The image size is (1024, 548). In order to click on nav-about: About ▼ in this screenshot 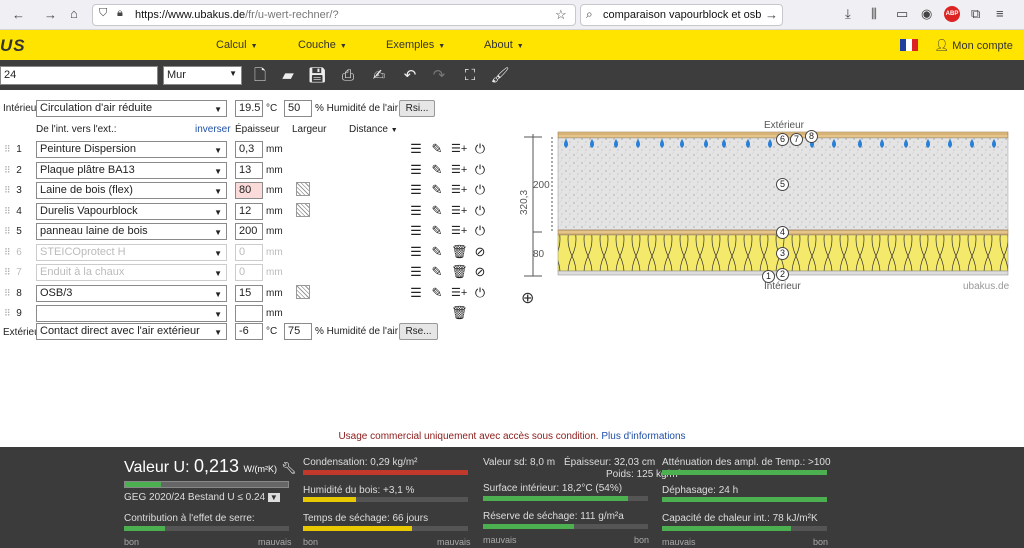, I will do `click(504, 45)`.